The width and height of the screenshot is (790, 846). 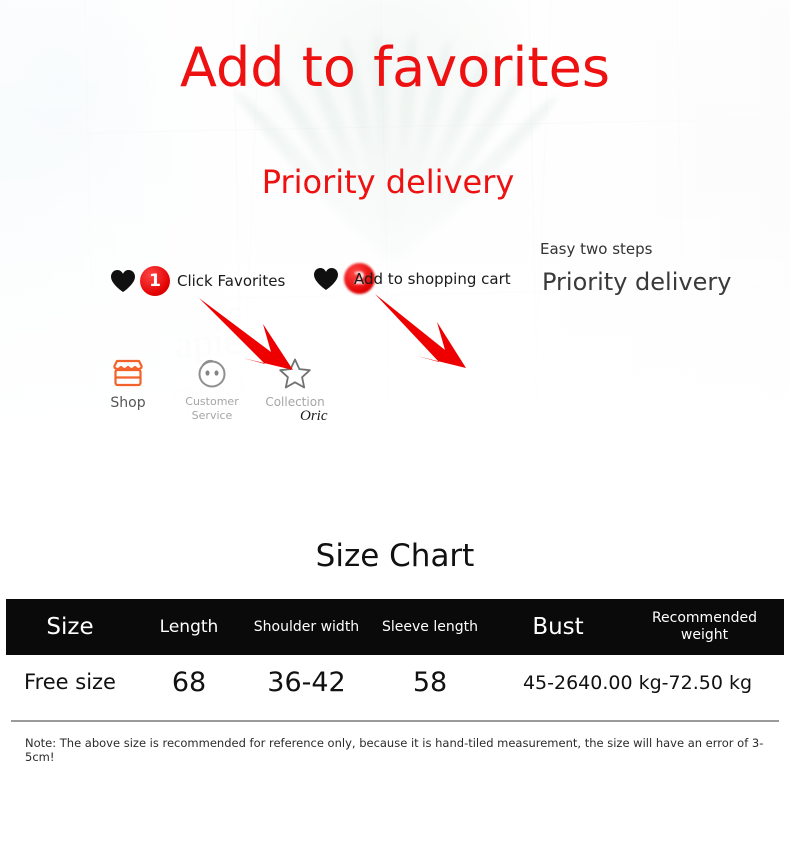 I want to click on column-header-bust: Bust, so click(x=558, y=627).